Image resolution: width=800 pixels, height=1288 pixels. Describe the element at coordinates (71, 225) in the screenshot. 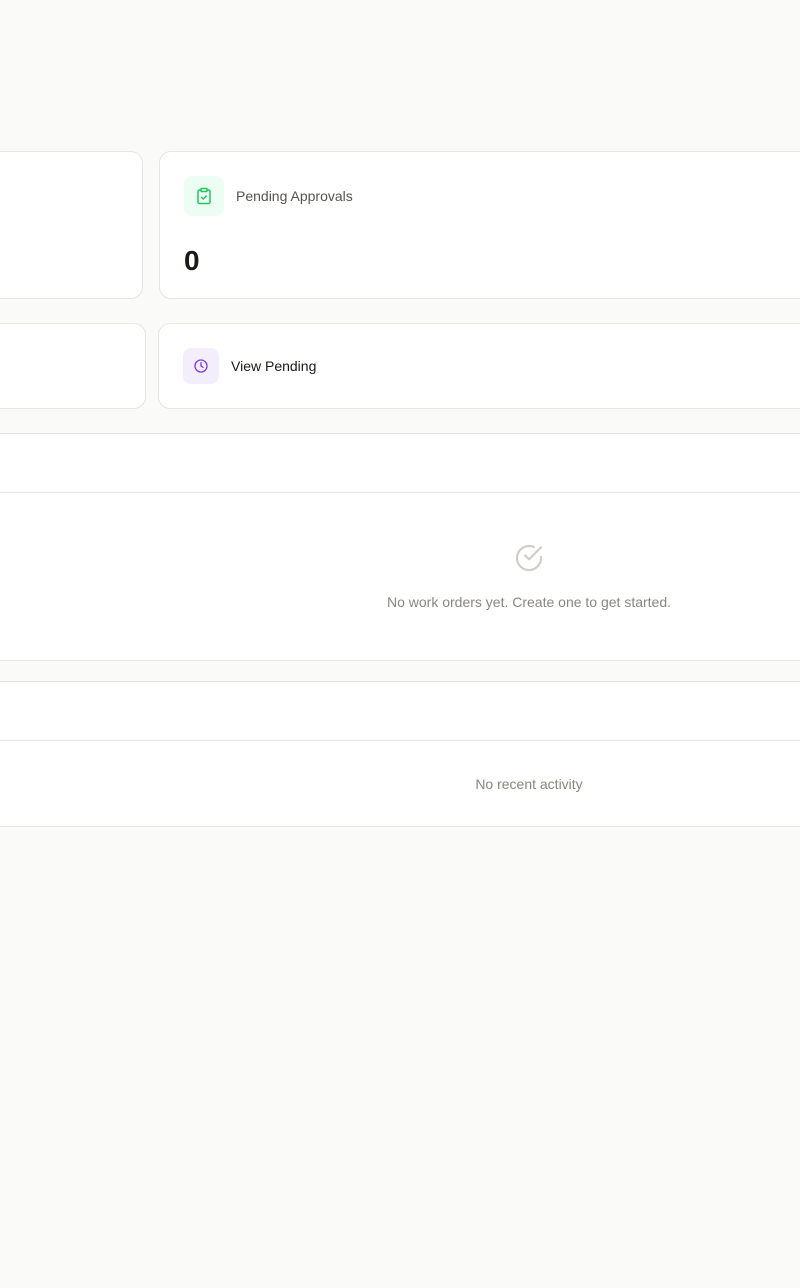

I see `stat-card-partial` at that location.